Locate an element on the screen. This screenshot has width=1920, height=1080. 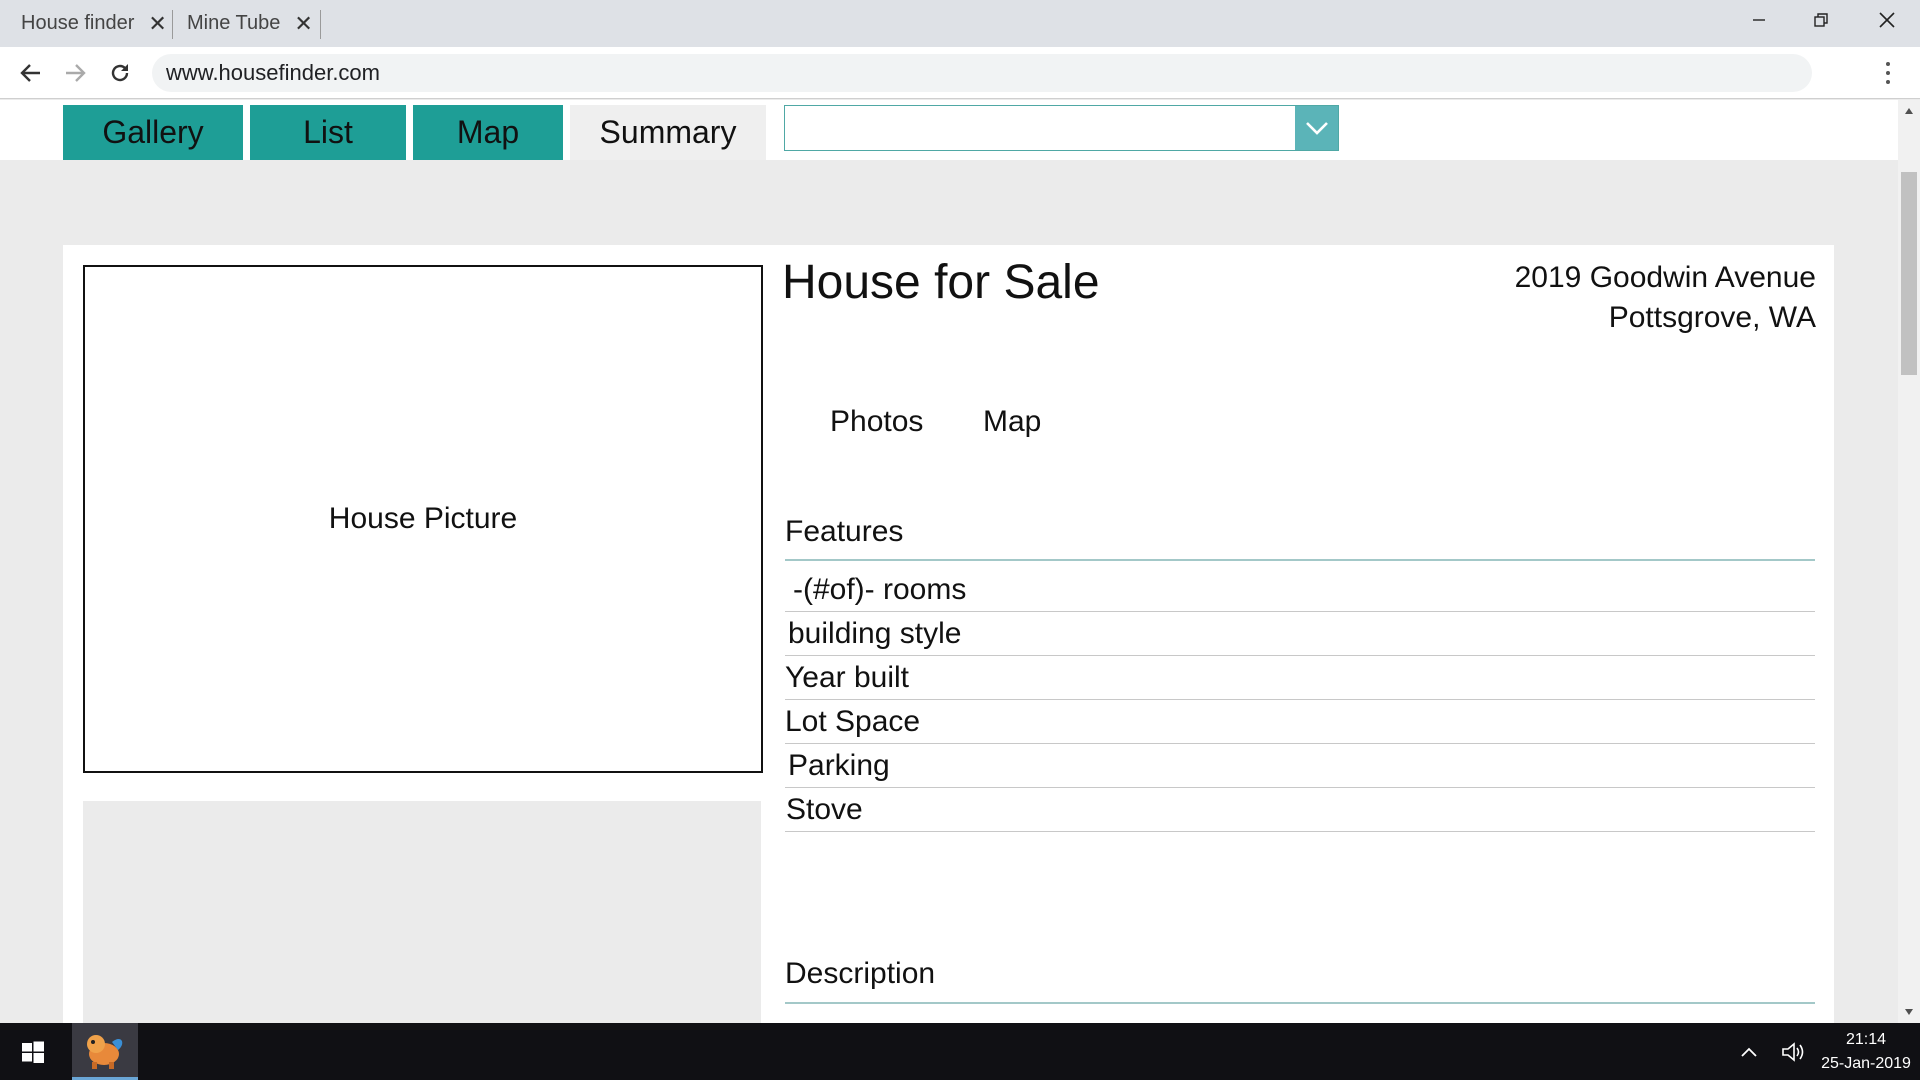
forward-button is located at coordinates (75, 73).